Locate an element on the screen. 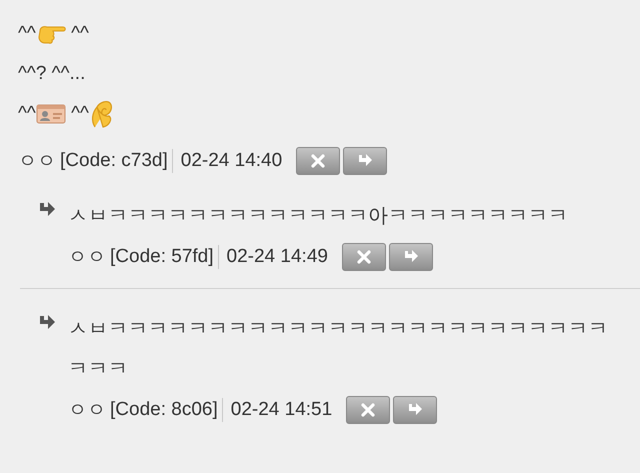  user-code: [Code: 8c06] is located at coordinates (164, 410).